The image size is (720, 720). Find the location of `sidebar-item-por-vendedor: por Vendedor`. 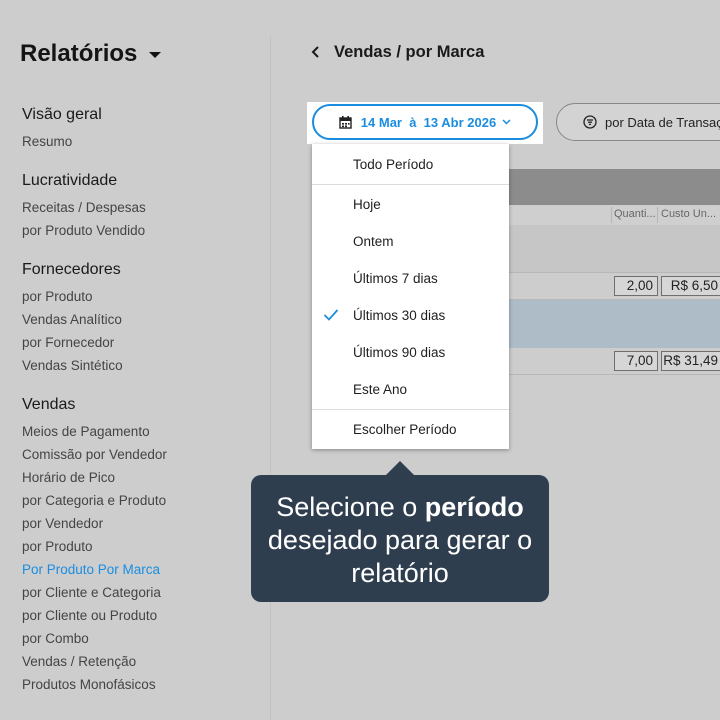

sidebar-item-por-vendedor: por Vendedor is located at coordinates (94, 523).